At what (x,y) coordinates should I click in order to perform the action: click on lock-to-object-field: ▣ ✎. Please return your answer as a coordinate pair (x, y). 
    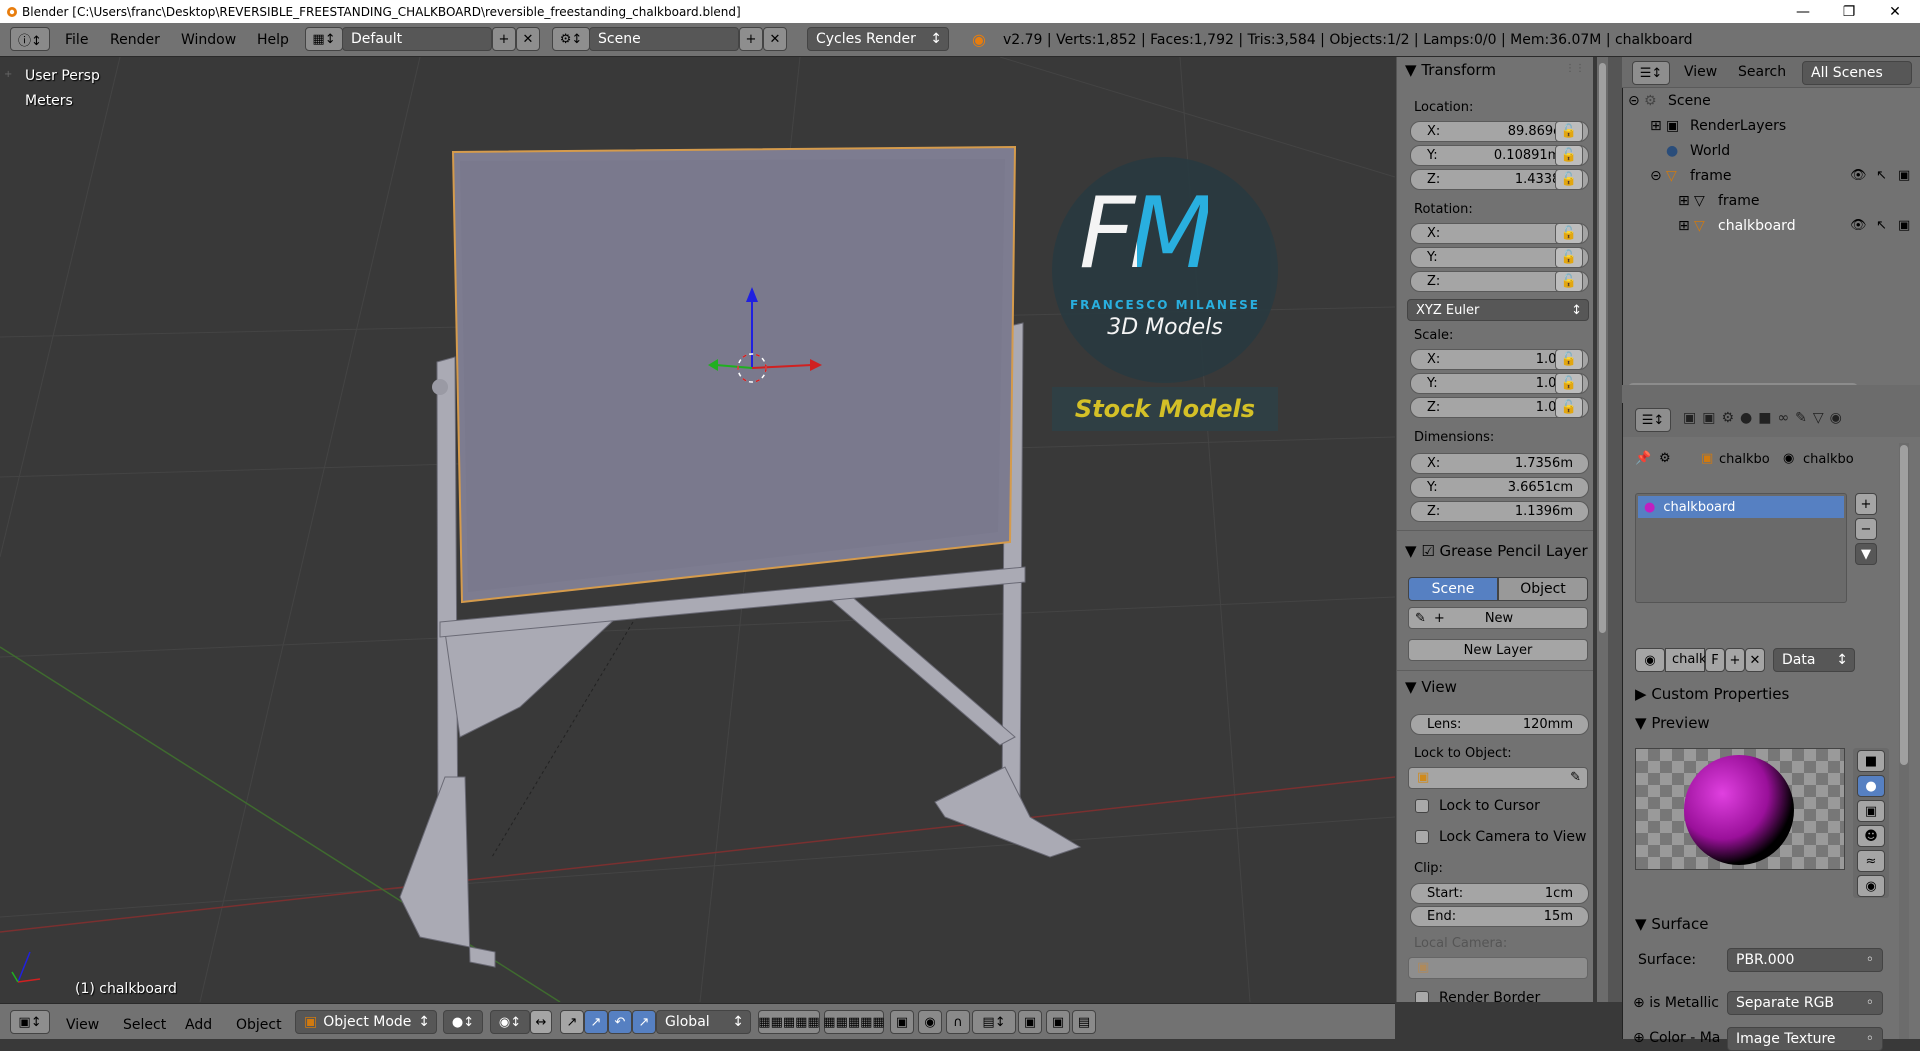
    Looking at the image, I should click on (1498, 778).